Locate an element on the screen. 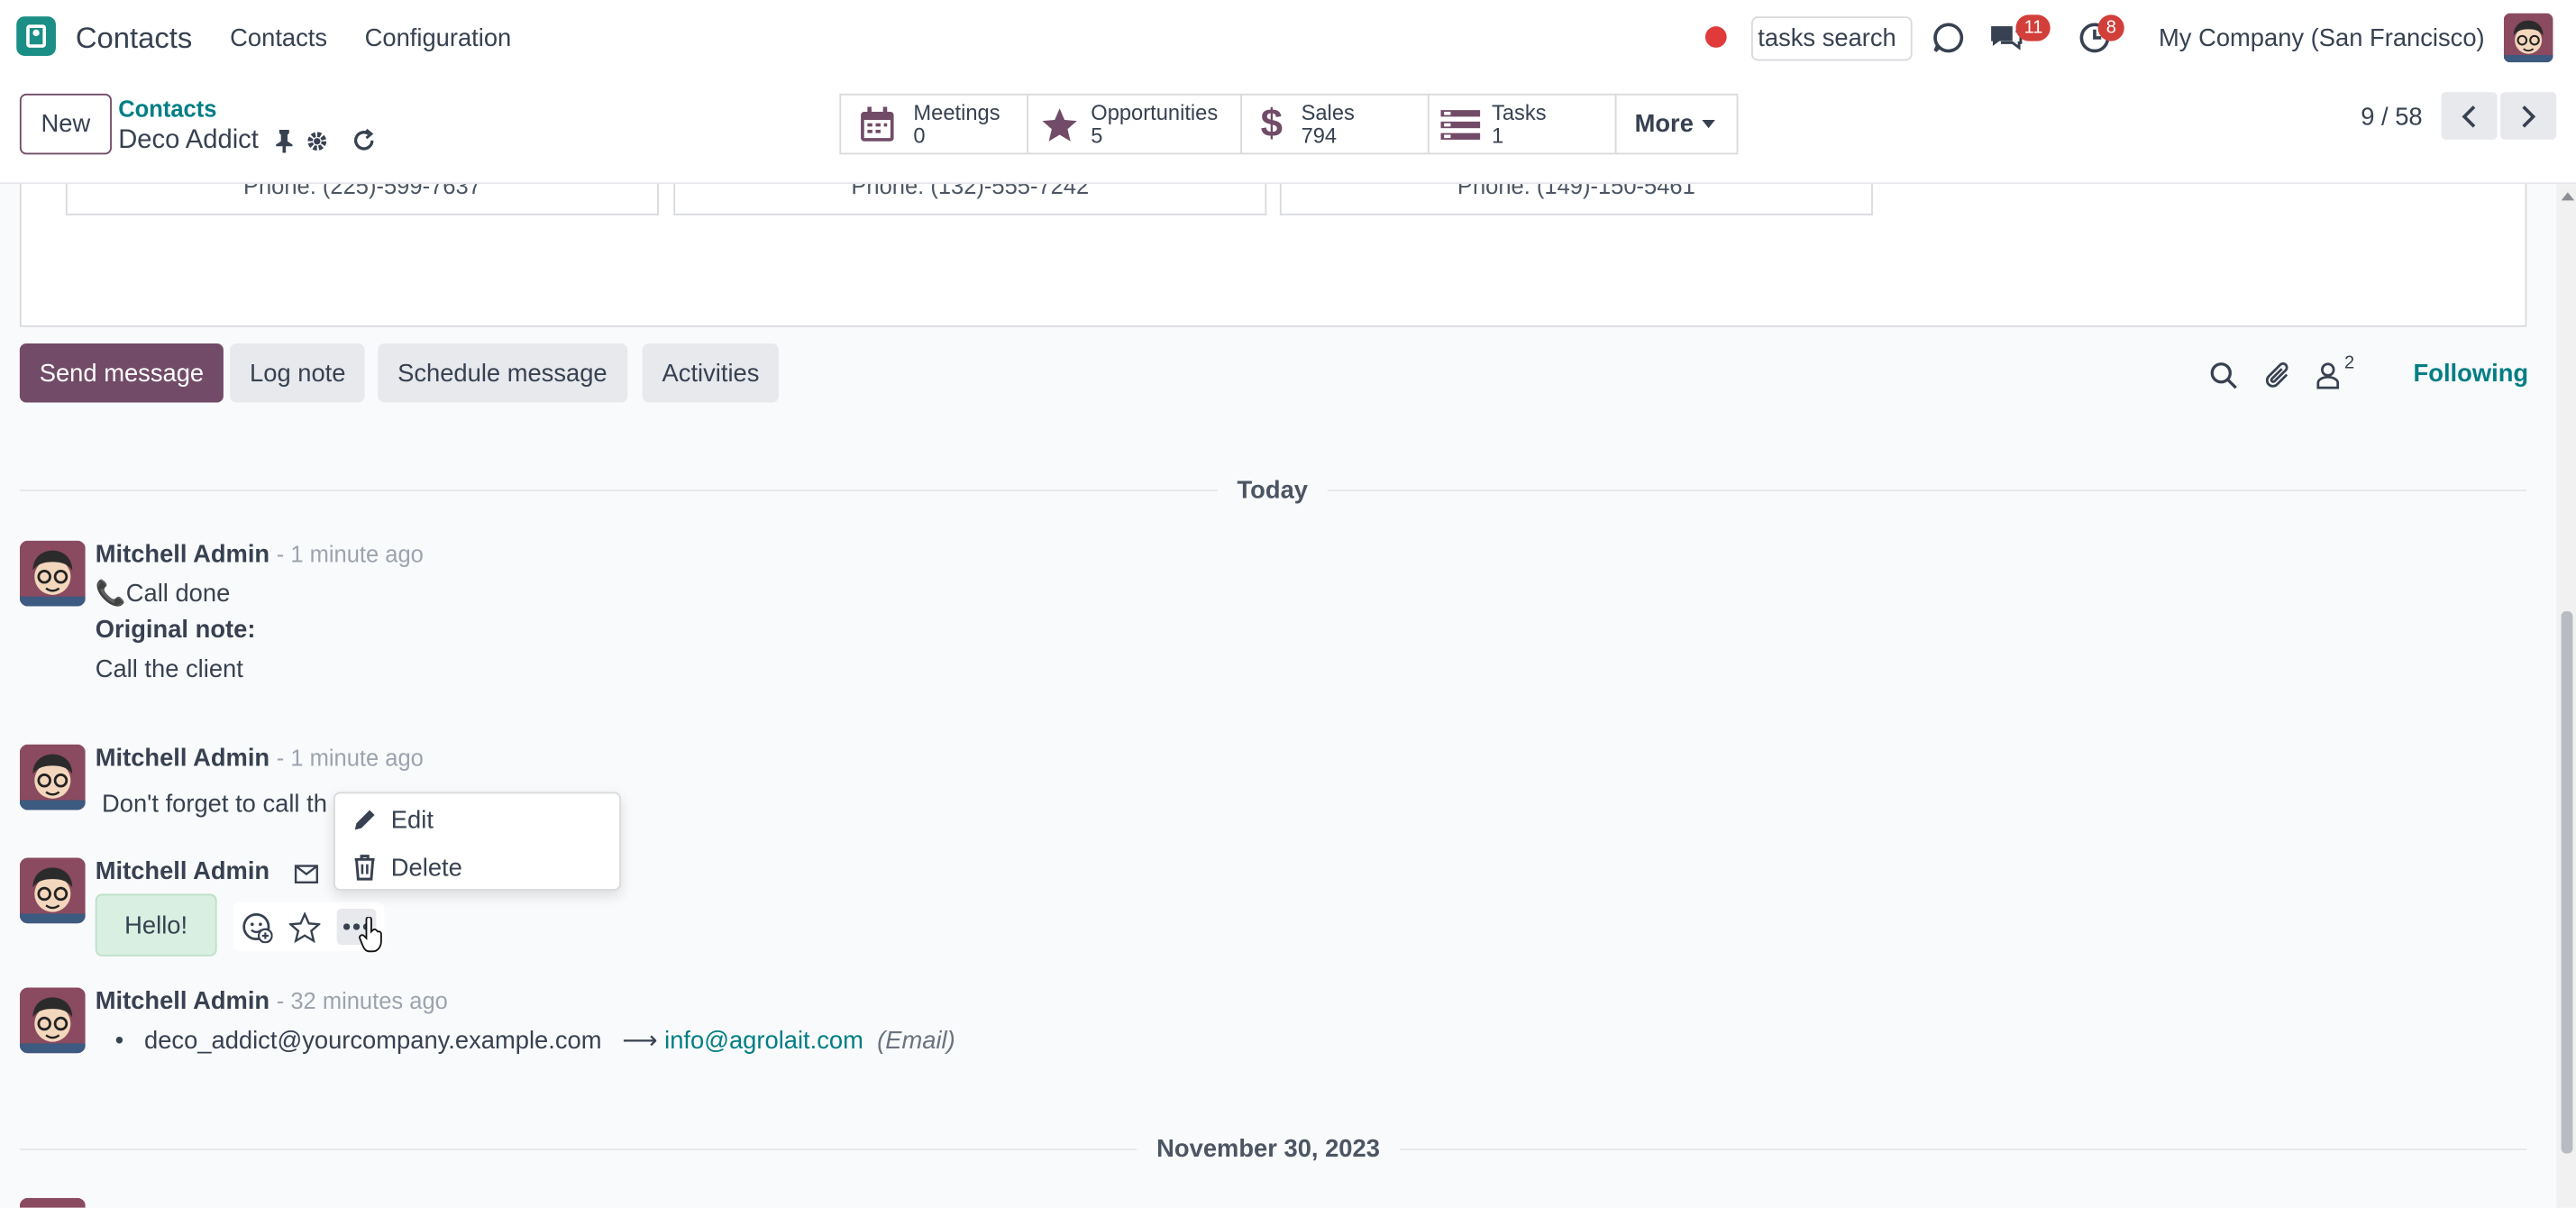  sales-smart-button: $ Sales 794 is located at coordinates (1335, 124).